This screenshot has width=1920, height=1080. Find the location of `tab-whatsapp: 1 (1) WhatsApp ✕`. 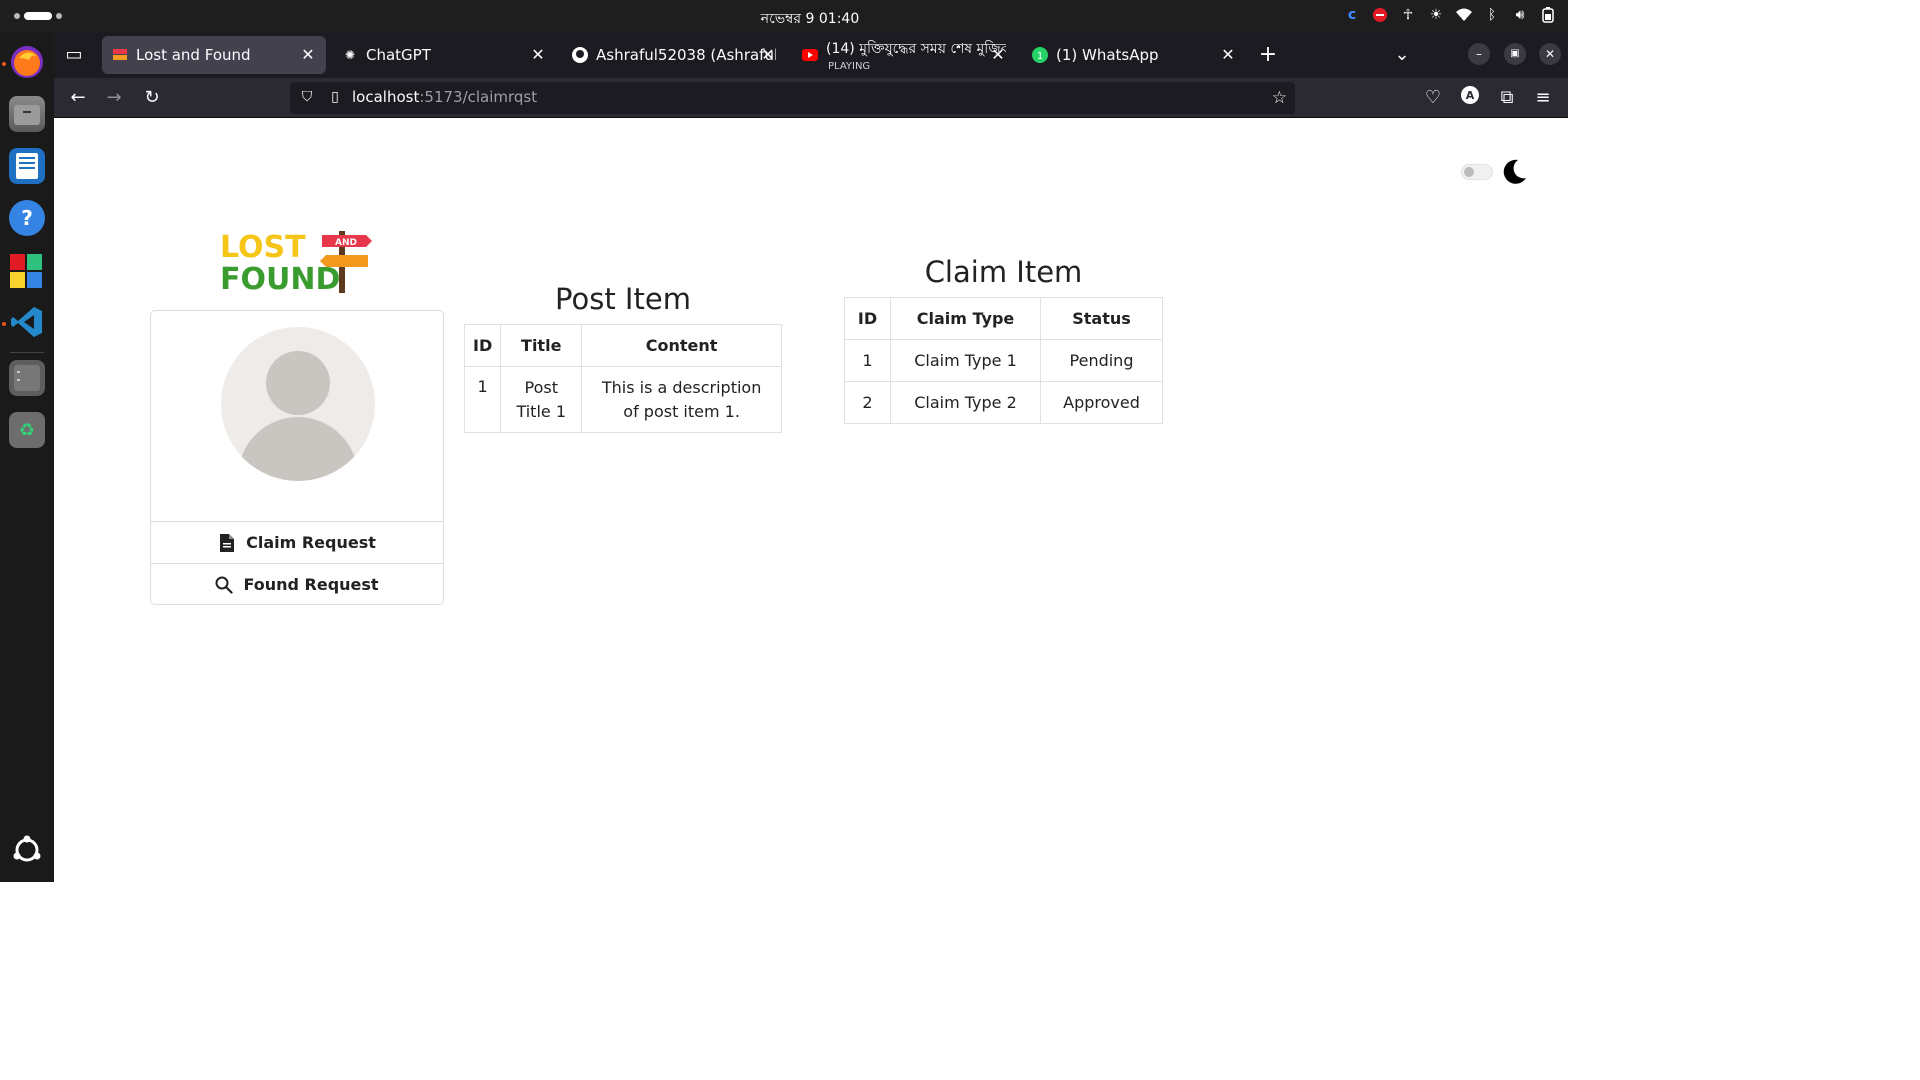

tab-whatsapp: 1 (1) WhatsApp ✕ is located at coordinates (1134, 55).